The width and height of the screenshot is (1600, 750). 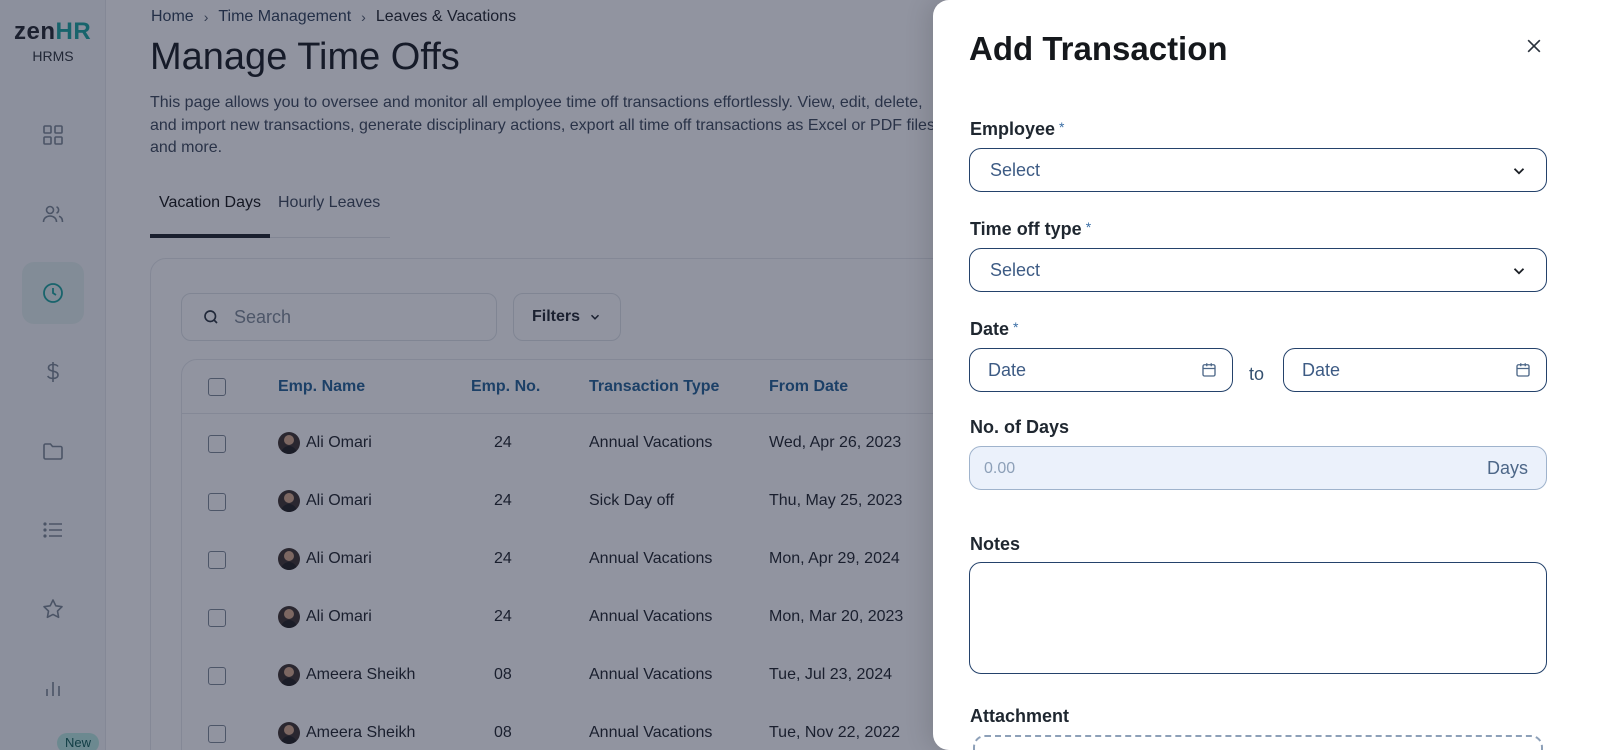 I want to click on employee-label: Employee *, so click(x=1017, y=129).